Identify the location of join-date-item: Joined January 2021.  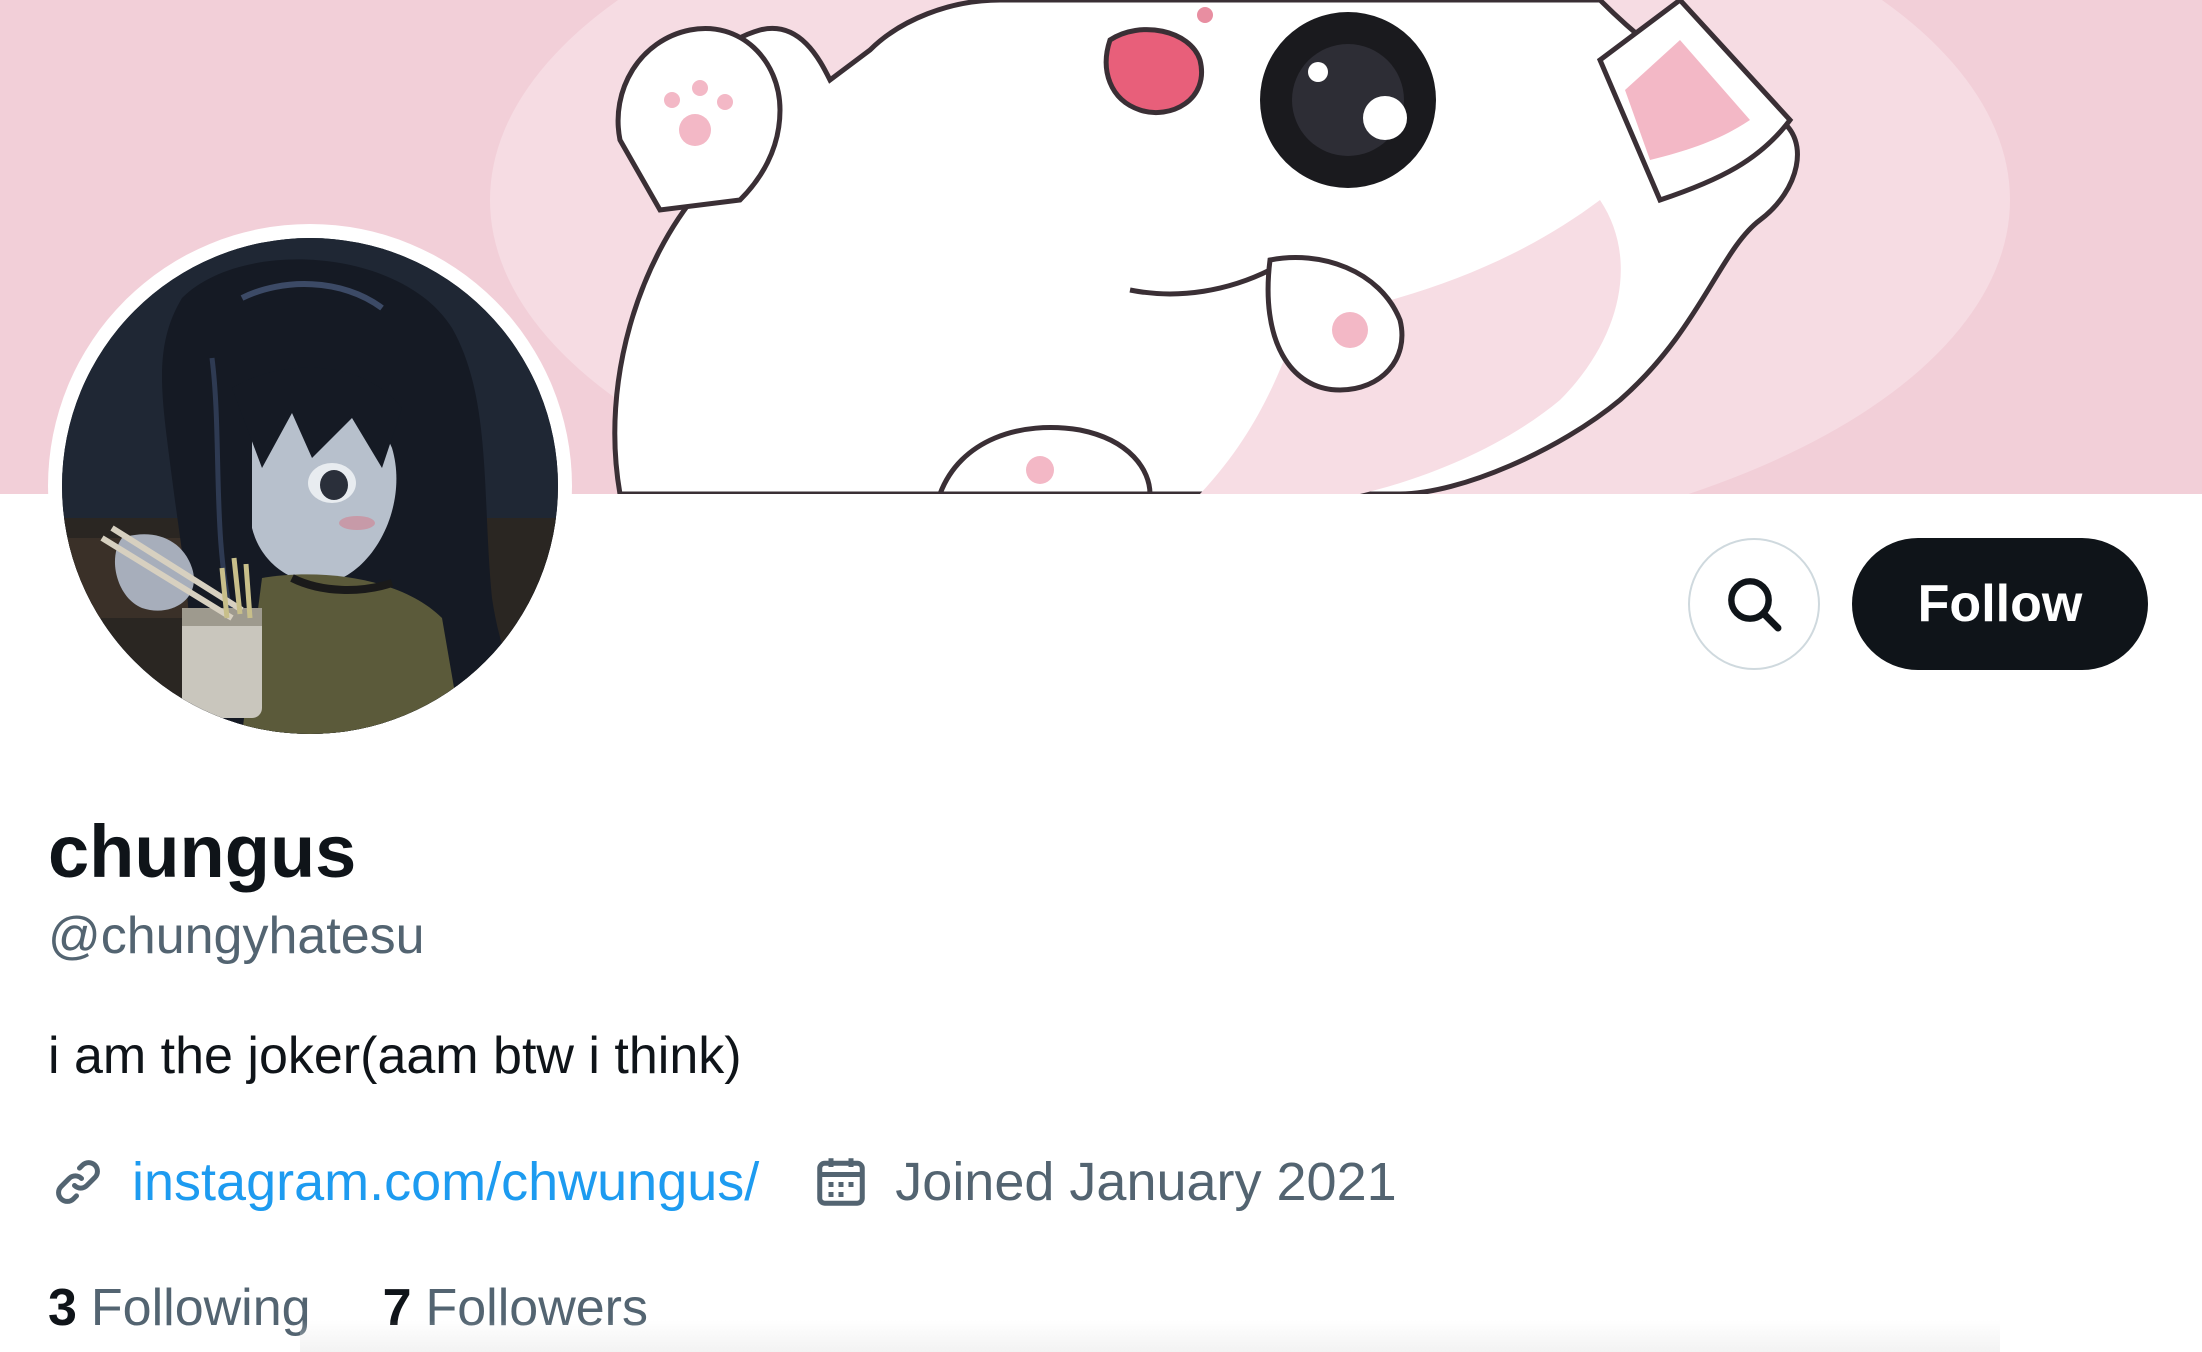
(1104, 1182).